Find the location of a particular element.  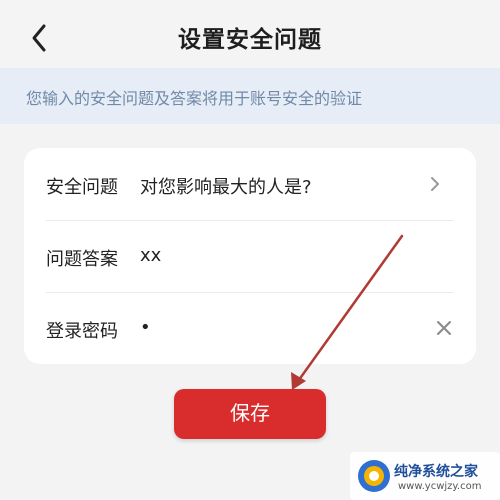

password-row: 登录密码 • is located at coordinates (250, 328).